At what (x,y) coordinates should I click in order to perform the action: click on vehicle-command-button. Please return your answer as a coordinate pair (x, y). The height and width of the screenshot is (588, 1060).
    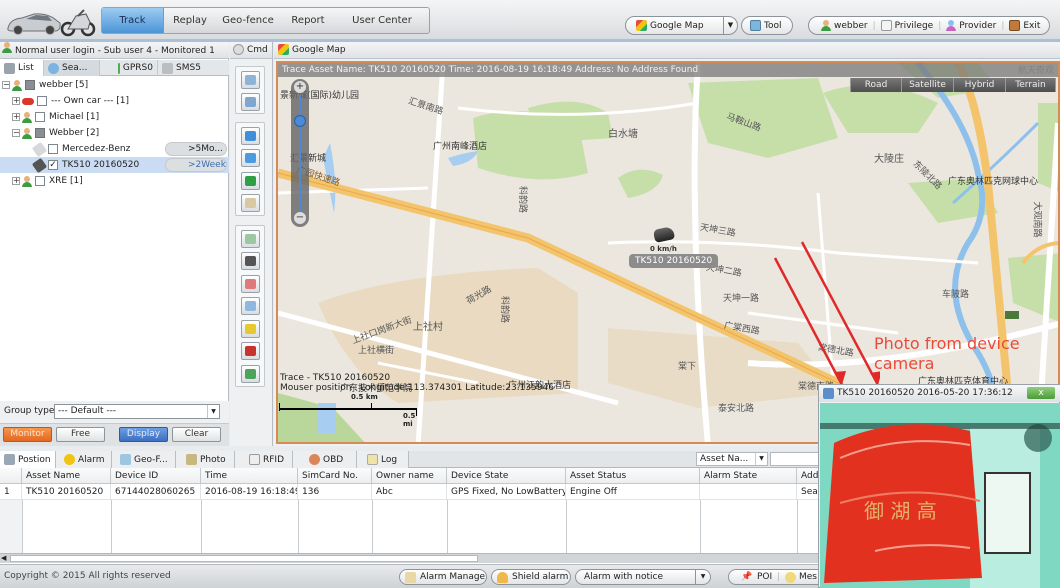
    Looking at the image, I should click on (250, 351).